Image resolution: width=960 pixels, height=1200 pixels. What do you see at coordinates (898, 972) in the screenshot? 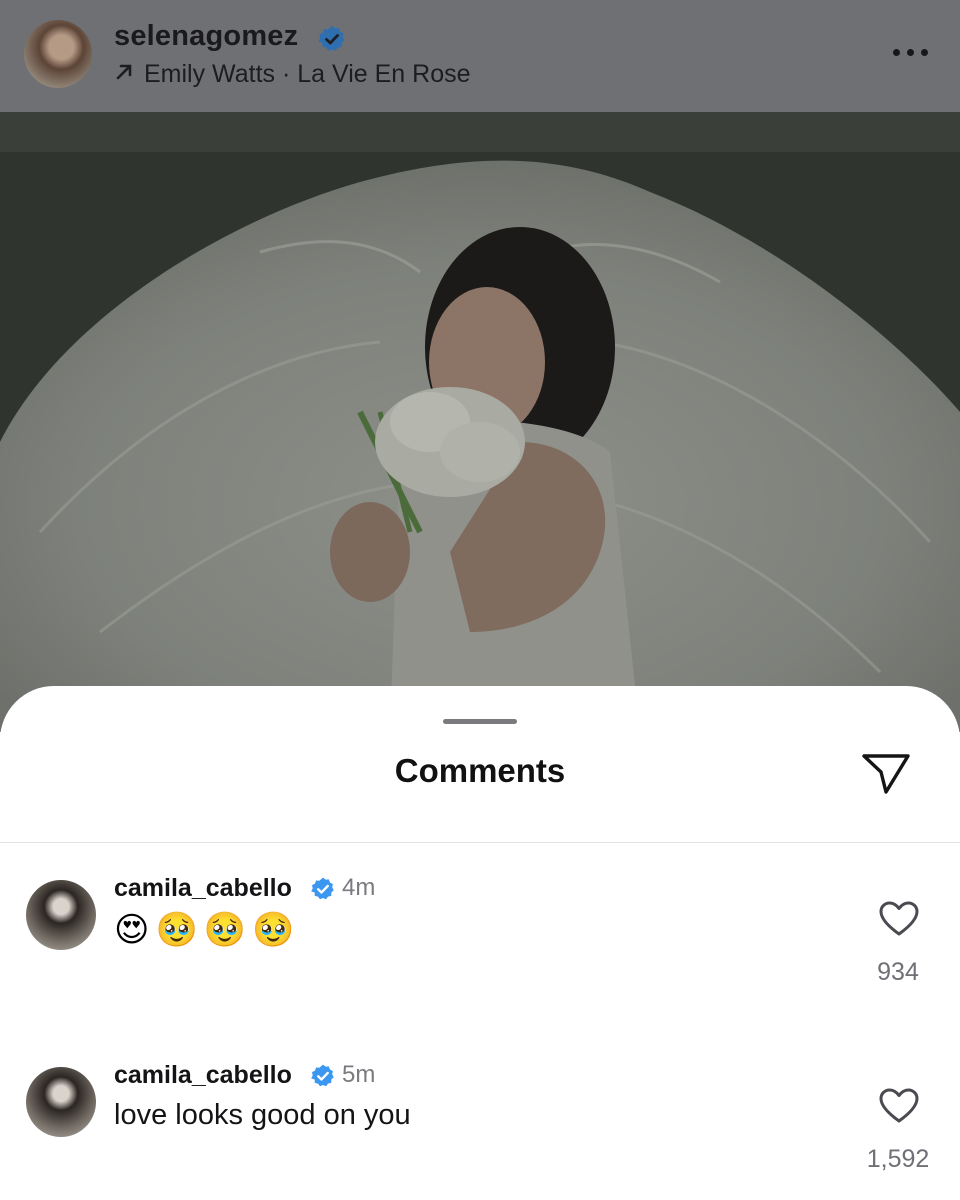
I see `comment-like-count: 934` at bounding box center [898, 972].